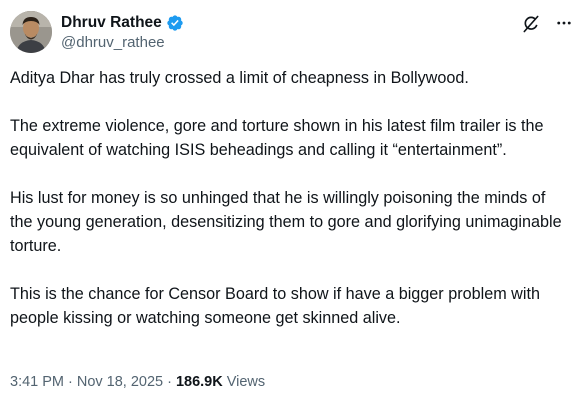 The image size is (587, 402). I want to click on verified-badge-icon, so click(175, 23).